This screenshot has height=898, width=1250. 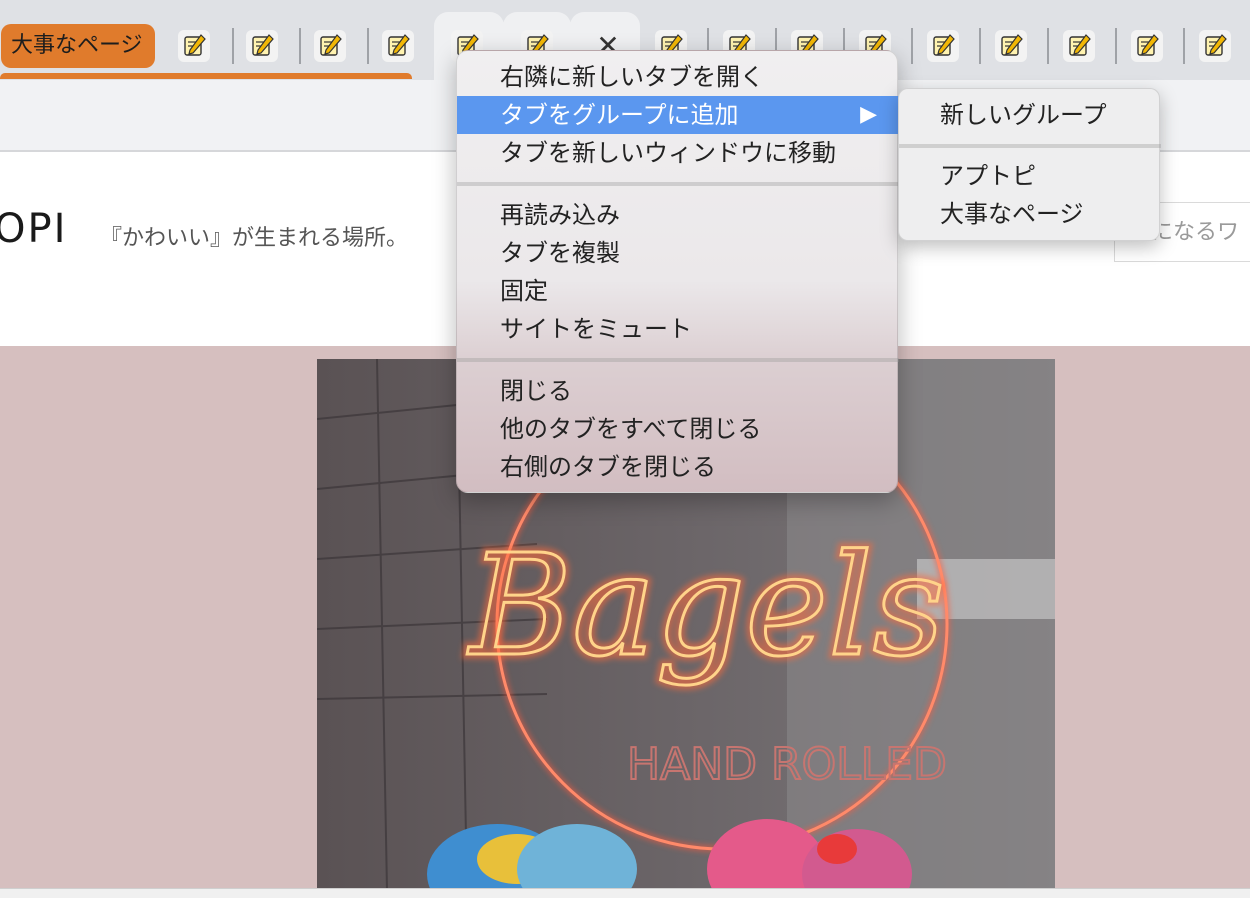 I want to click on menu-item-close-right: 右側のタブを閉じる, so click(x=678, y=467).